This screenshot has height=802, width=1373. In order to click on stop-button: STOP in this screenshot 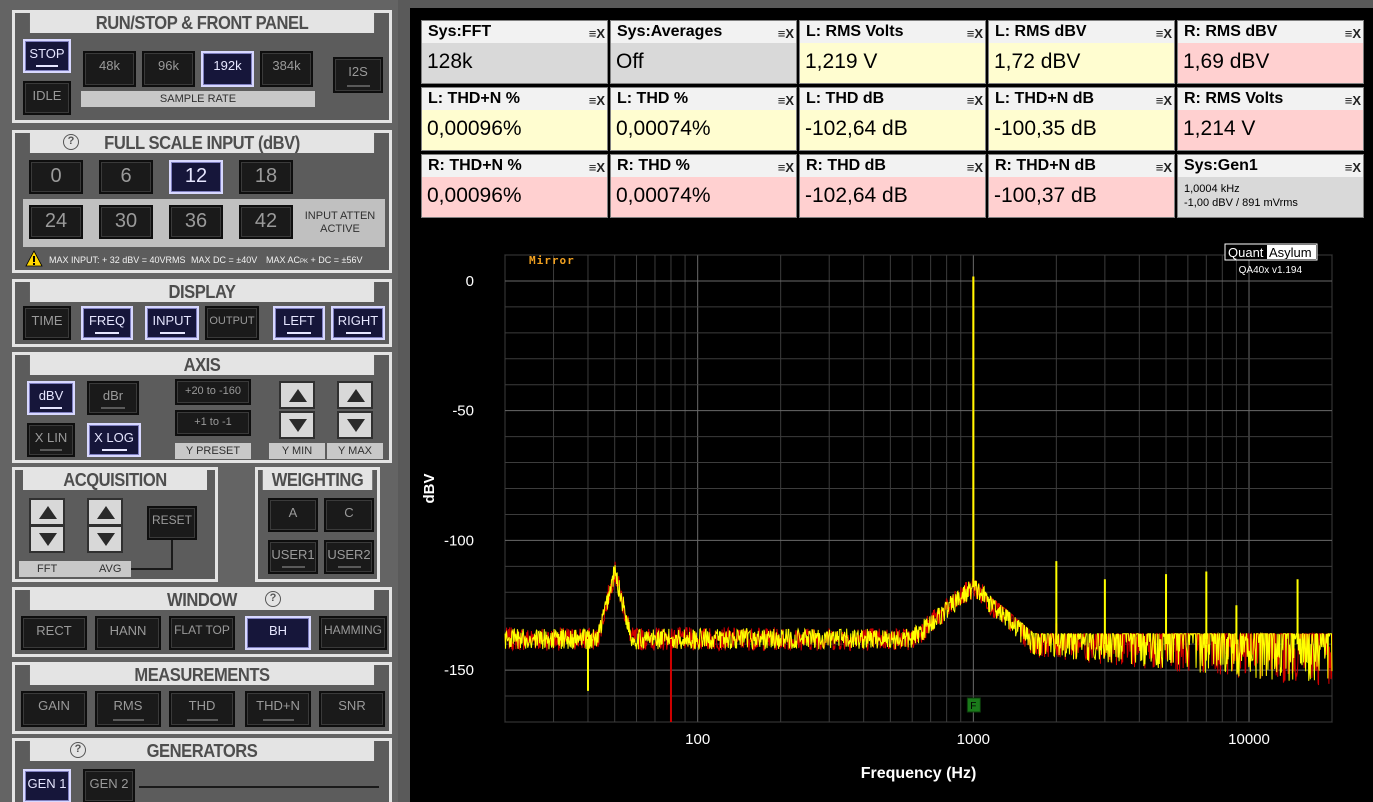, I will do `click(47, 56)`.